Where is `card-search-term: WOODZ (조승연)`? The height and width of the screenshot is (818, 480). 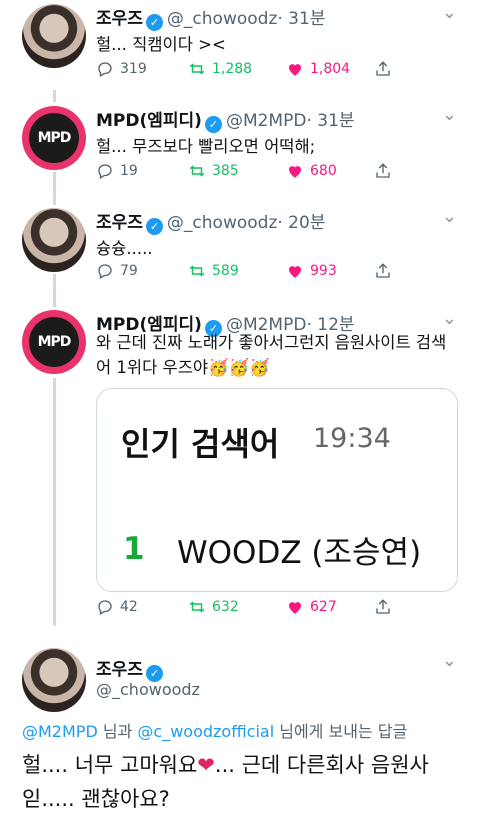 card-search-term: WOODZ (조승연) is located at coordinates (299, 553).